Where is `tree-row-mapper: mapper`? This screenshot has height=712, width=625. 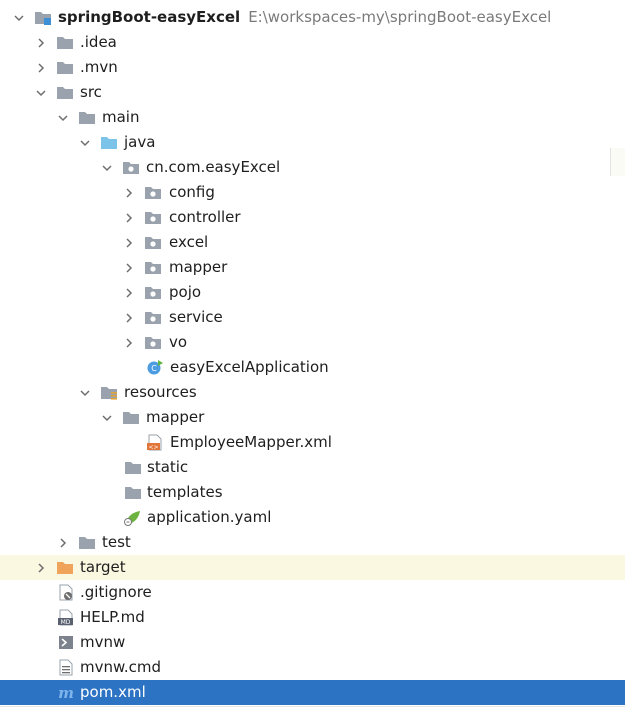 tree-row-mapper: mapper is located at coordinates (312, 267).